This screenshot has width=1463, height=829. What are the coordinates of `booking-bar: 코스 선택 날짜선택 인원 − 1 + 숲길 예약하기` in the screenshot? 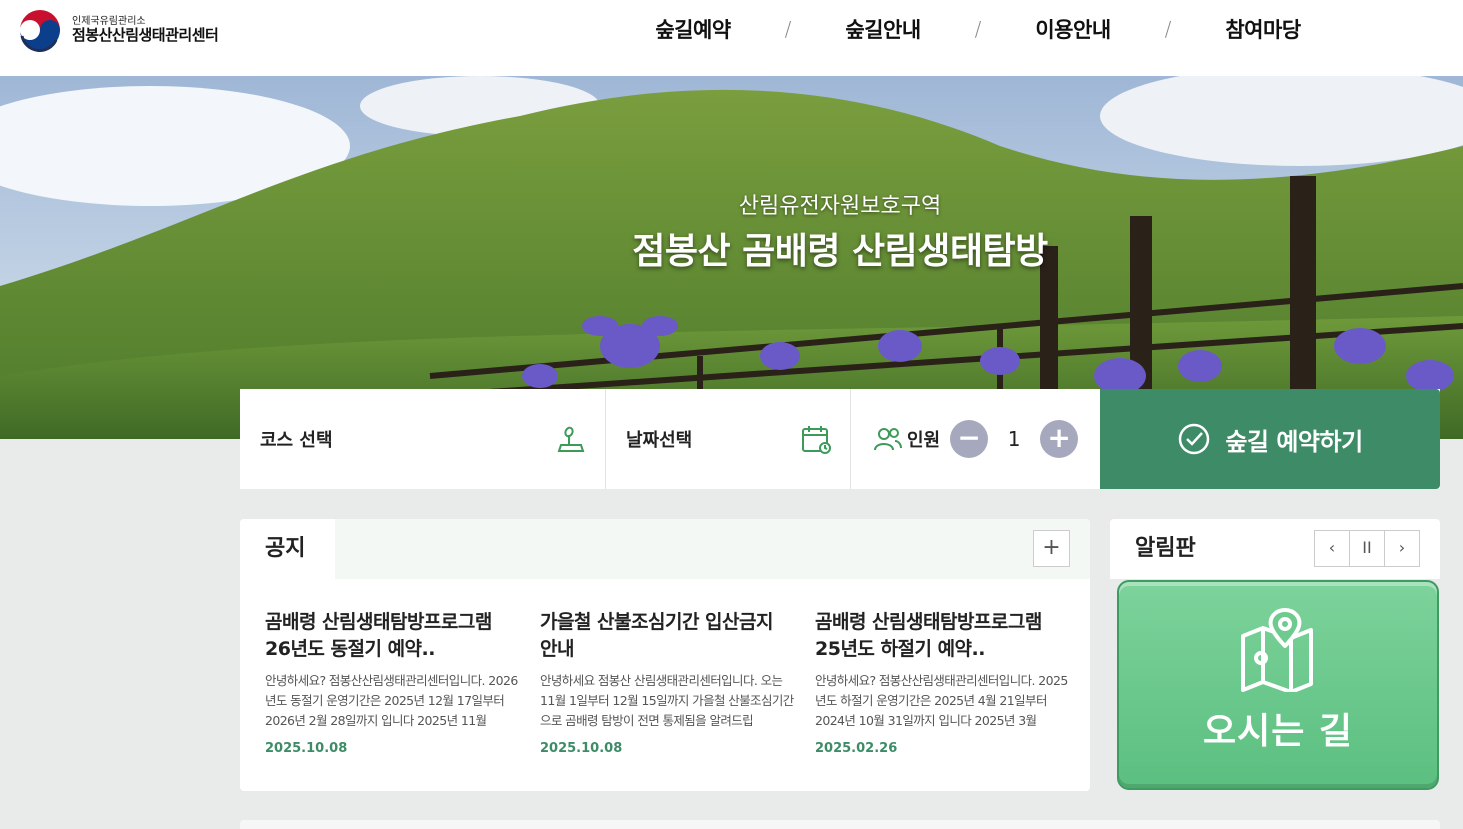 It's located at (840, 439).